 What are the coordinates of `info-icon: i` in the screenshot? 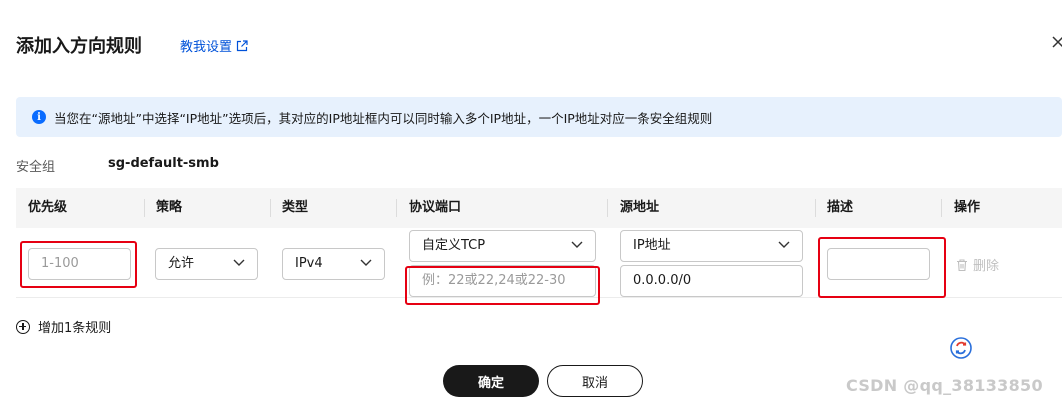 It's located at (39, 117).